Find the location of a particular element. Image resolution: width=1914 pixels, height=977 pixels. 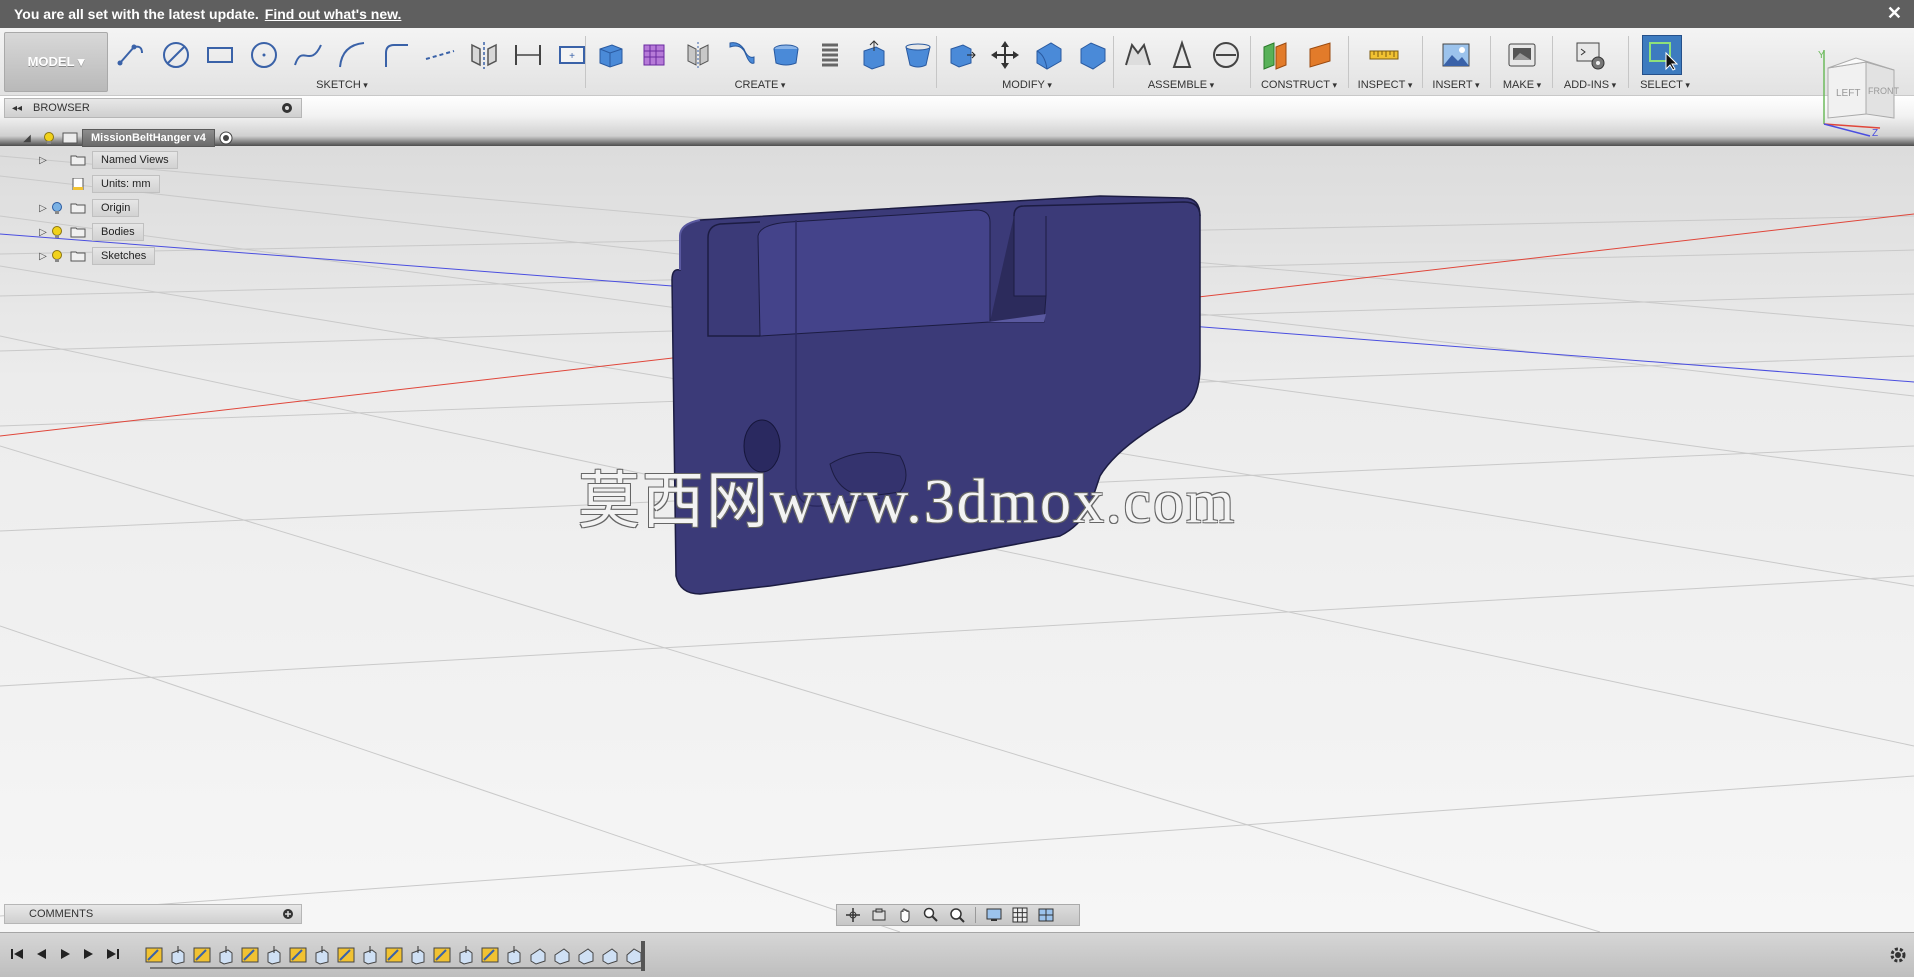

form-icon is located at coordinates (654, 55).